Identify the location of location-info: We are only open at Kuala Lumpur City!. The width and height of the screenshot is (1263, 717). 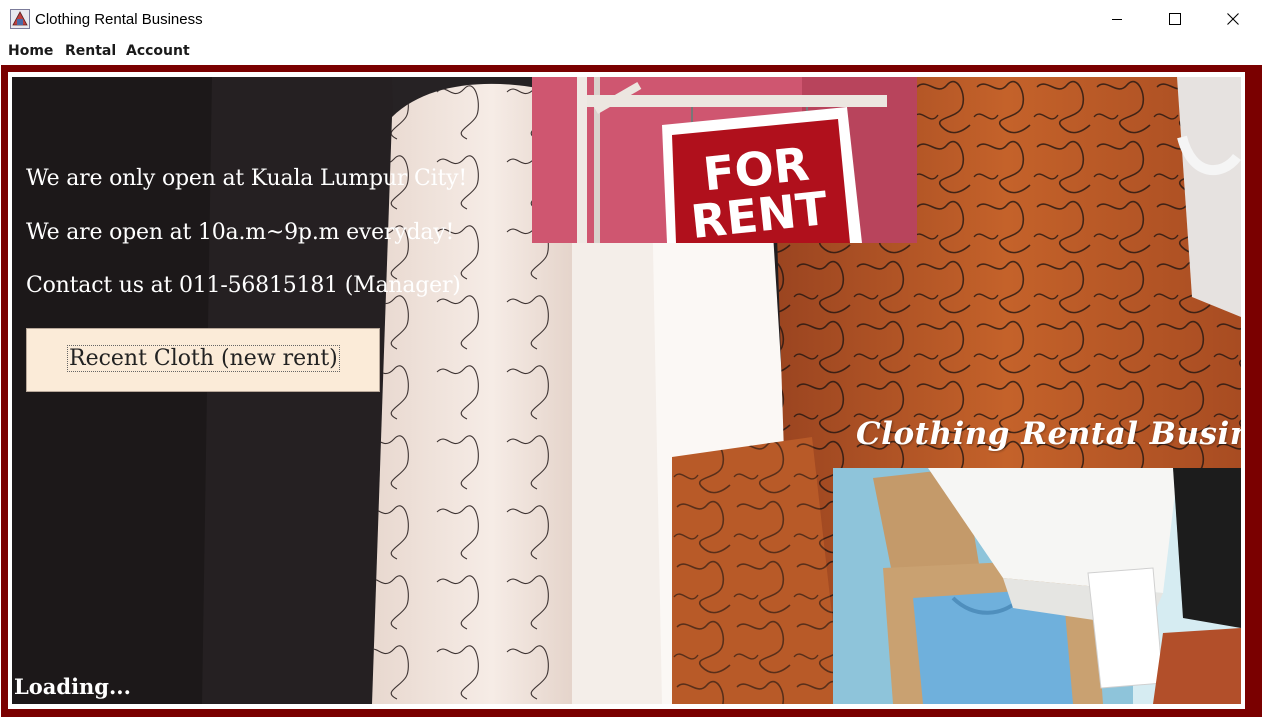
(246, 178).